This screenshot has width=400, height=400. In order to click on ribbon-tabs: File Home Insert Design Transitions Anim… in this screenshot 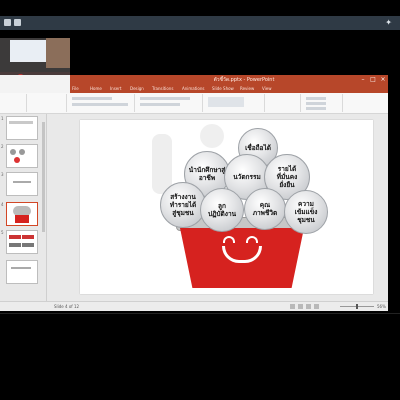, I will do `click(229, 89)`.